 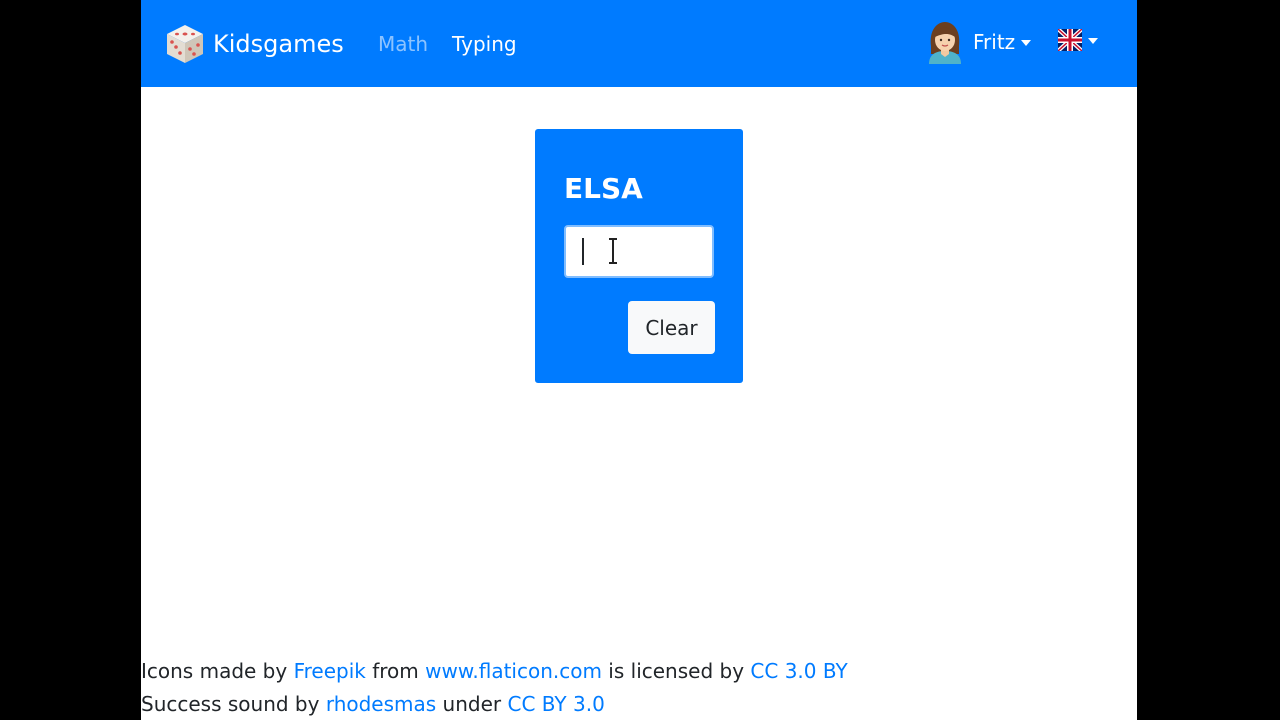 What do you see at coordinates (639, 251) in the screenshot?
I see `answer-input` at bounding box center [639, 251].